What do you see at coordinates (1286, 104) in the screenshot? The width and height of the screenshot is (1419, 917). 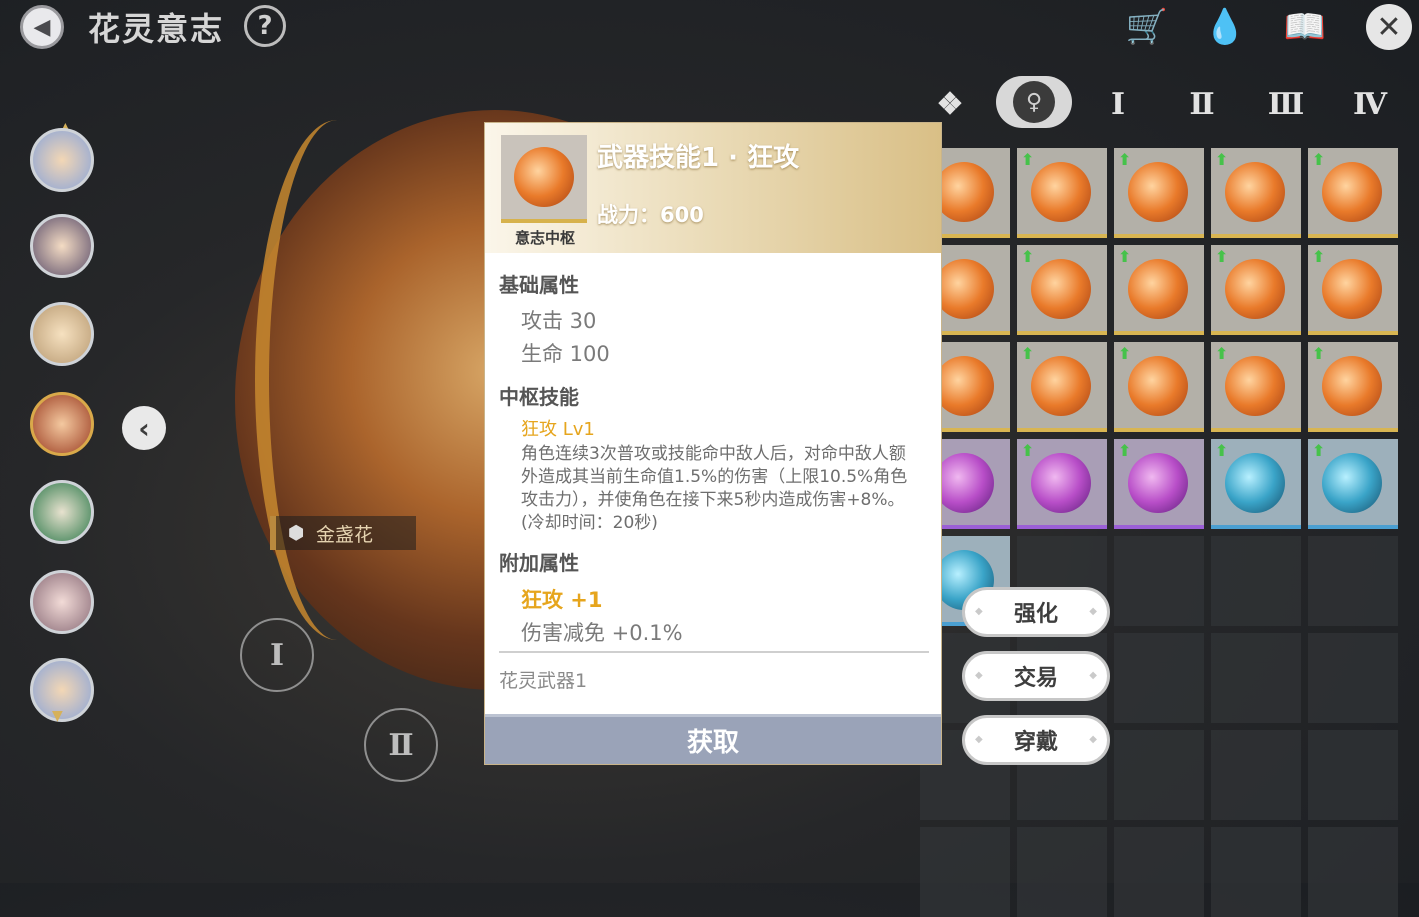 I see `tab-tier-3: Ⅲ` at bounding box center [1286, 104].